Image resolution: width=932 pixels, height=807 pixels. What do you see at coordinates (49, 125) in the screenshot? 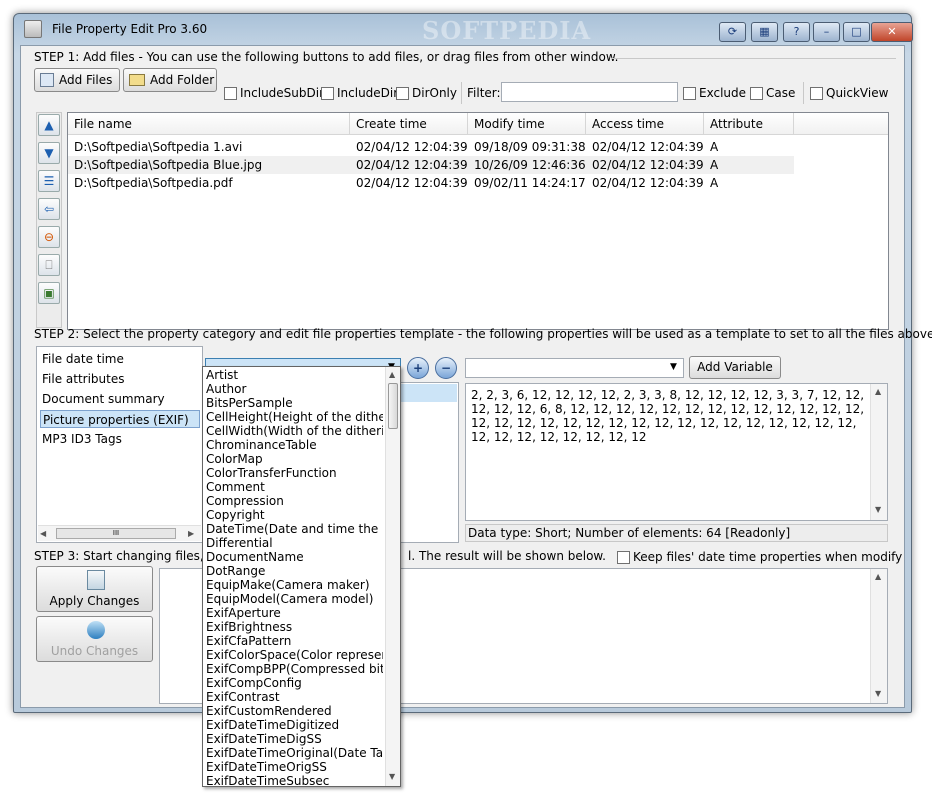
I see `move-up-icon: ▲` at bounding box center [49, 125].